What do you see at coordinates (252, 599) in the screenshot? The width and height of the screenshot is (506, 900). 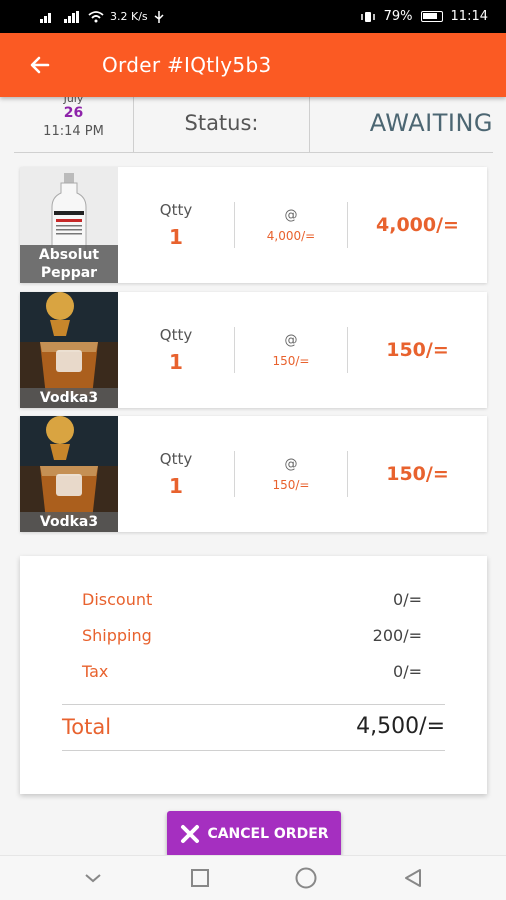 I see `discount-row: Discount 0/=` at bounding box center [252, 599].